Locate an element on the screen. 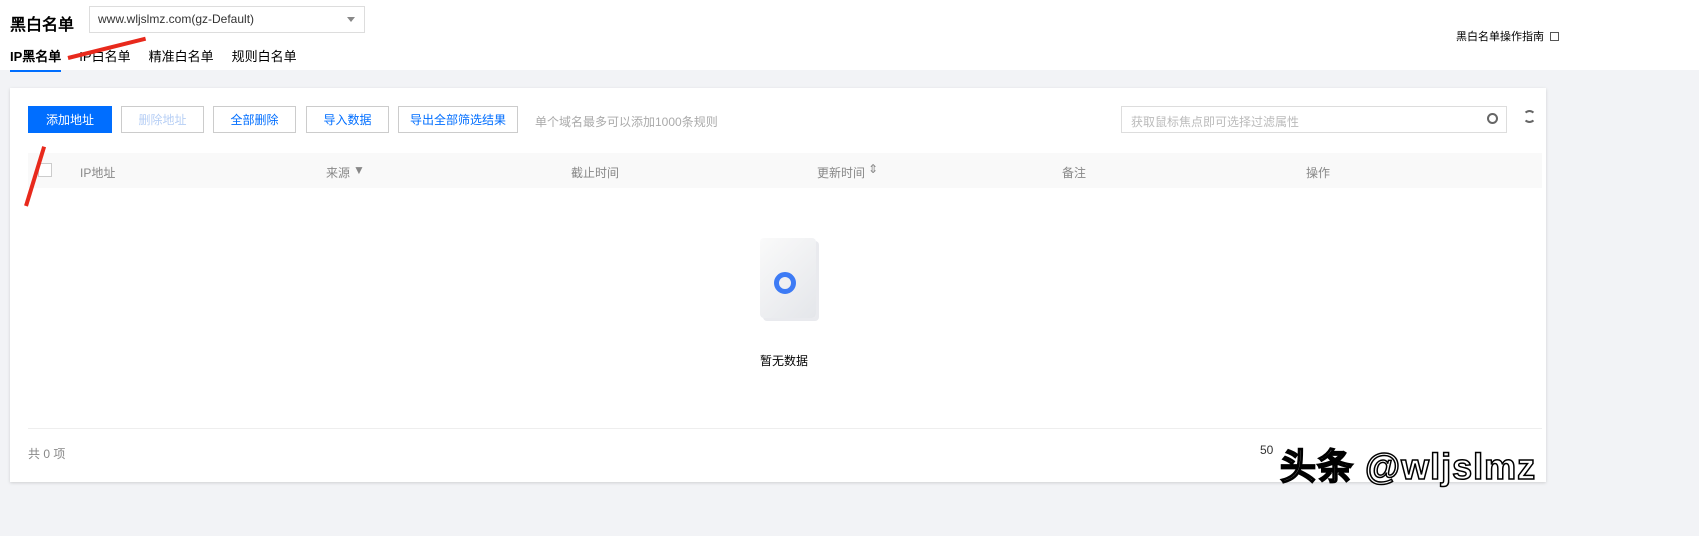 Image resolution: width=1699 pixels, height=536 pixels. col-remark: 备注 is located at coordinates (1074, 173).